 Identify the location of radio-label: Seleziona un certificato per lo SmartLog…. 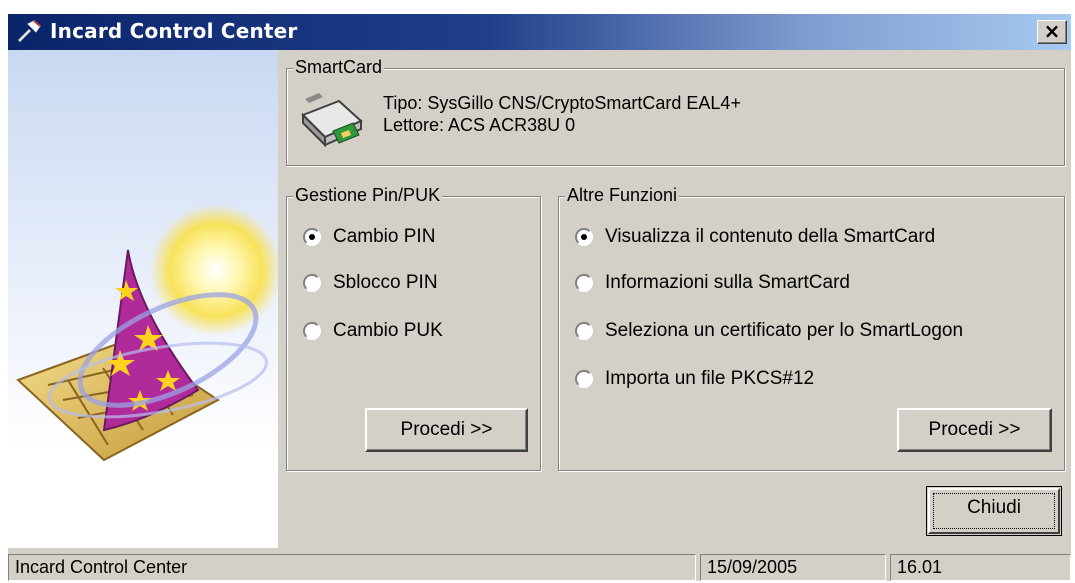
(784, 330).